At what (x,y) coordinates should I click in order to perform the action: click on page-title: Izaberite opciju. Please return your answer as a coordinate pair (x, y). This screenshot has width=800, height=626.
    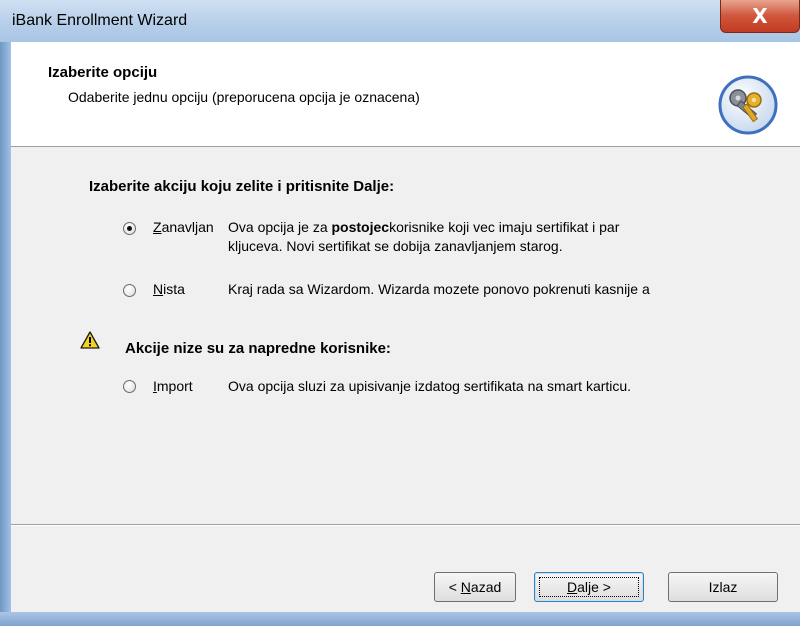
    Looking at the image, I should click on (103, 72).